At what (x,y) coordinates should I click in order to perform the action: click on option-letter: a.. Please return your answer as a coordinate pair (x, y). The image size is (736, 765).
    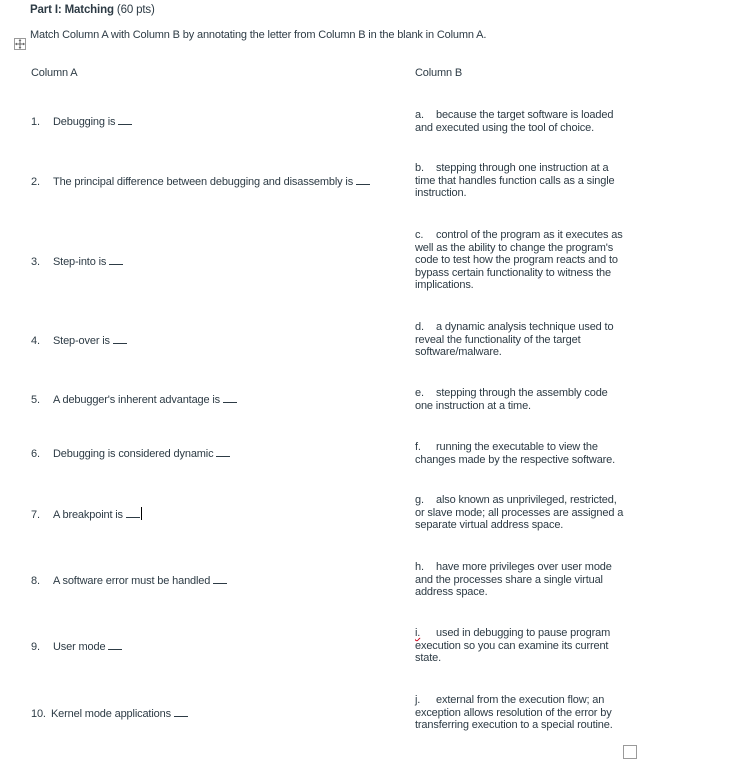
    Looking at the image, I should click on (419, 115).